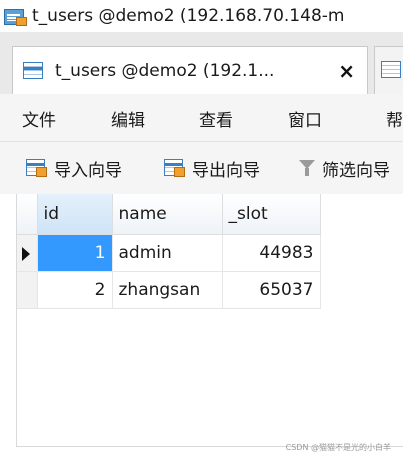 The width and height of the screenshot is (403, 461). Describe the element at coordinates (346, 71) in the screenshot. I see `close-icon: ×` at that location.